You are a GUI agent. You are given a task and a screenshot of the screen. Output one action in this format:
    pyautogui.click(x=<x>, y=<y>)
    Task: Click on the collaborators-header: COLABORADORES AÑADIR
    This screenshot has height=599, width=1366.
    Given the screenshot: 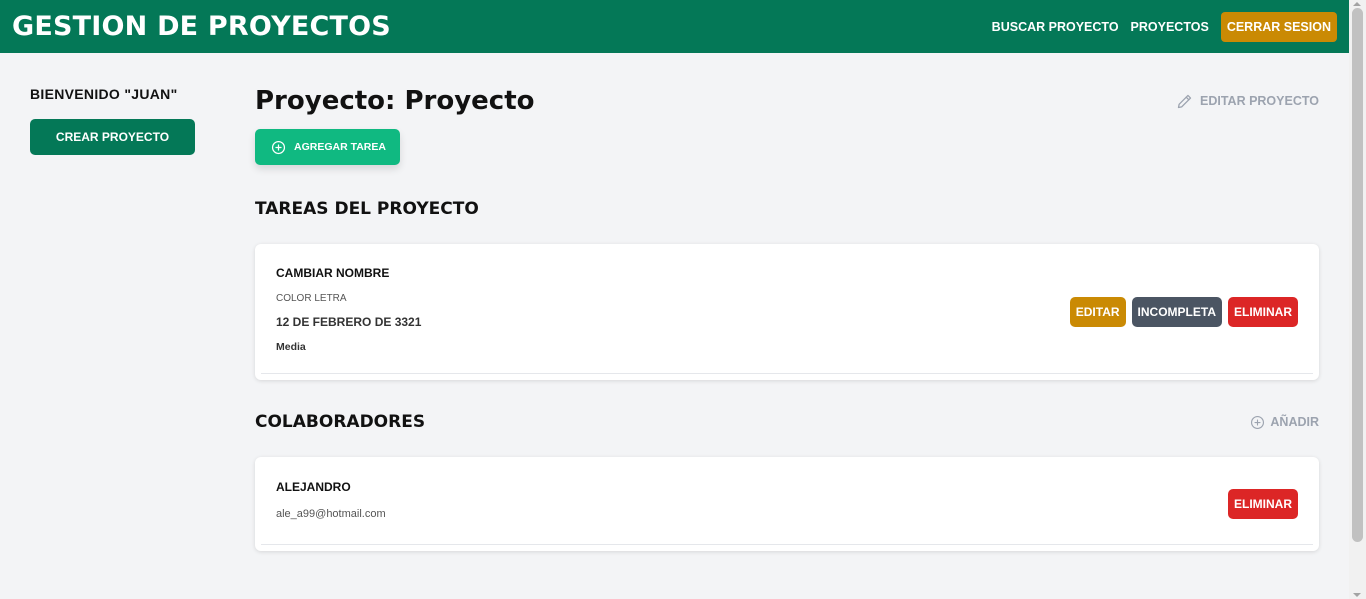 What is the action you would take?
    pyautogui.click(x=787, y=422)
    